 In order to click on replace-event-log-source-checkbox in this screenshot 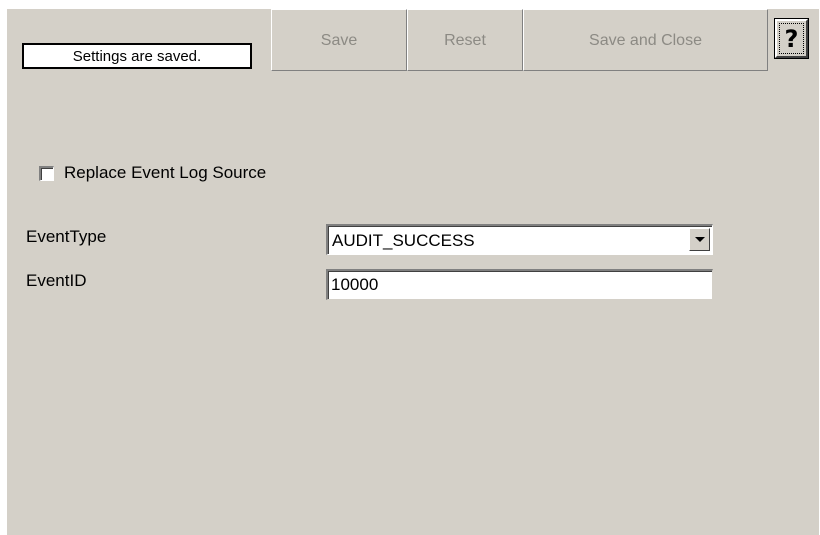, I will do `click(46, 173)`.